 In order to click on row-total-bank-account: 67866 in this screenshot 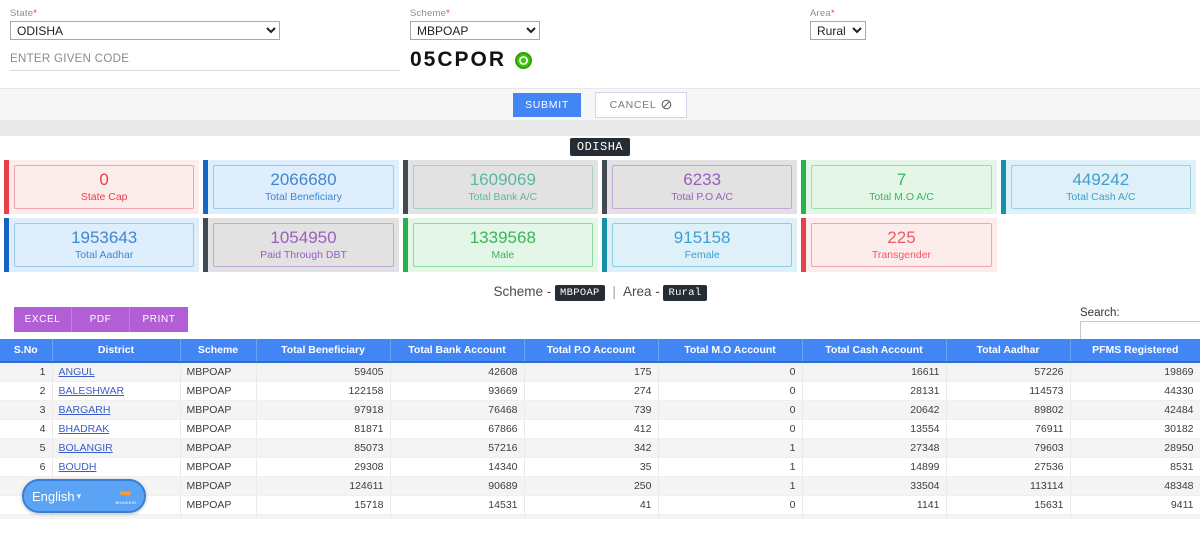, I will do `click(457, 429)`.